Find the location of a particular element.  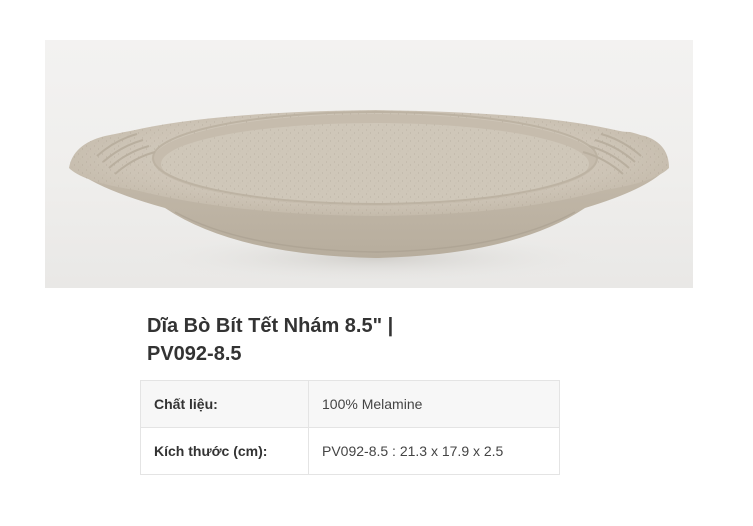

spec-value: 100% Melamine is located at coordinates (434, 404).